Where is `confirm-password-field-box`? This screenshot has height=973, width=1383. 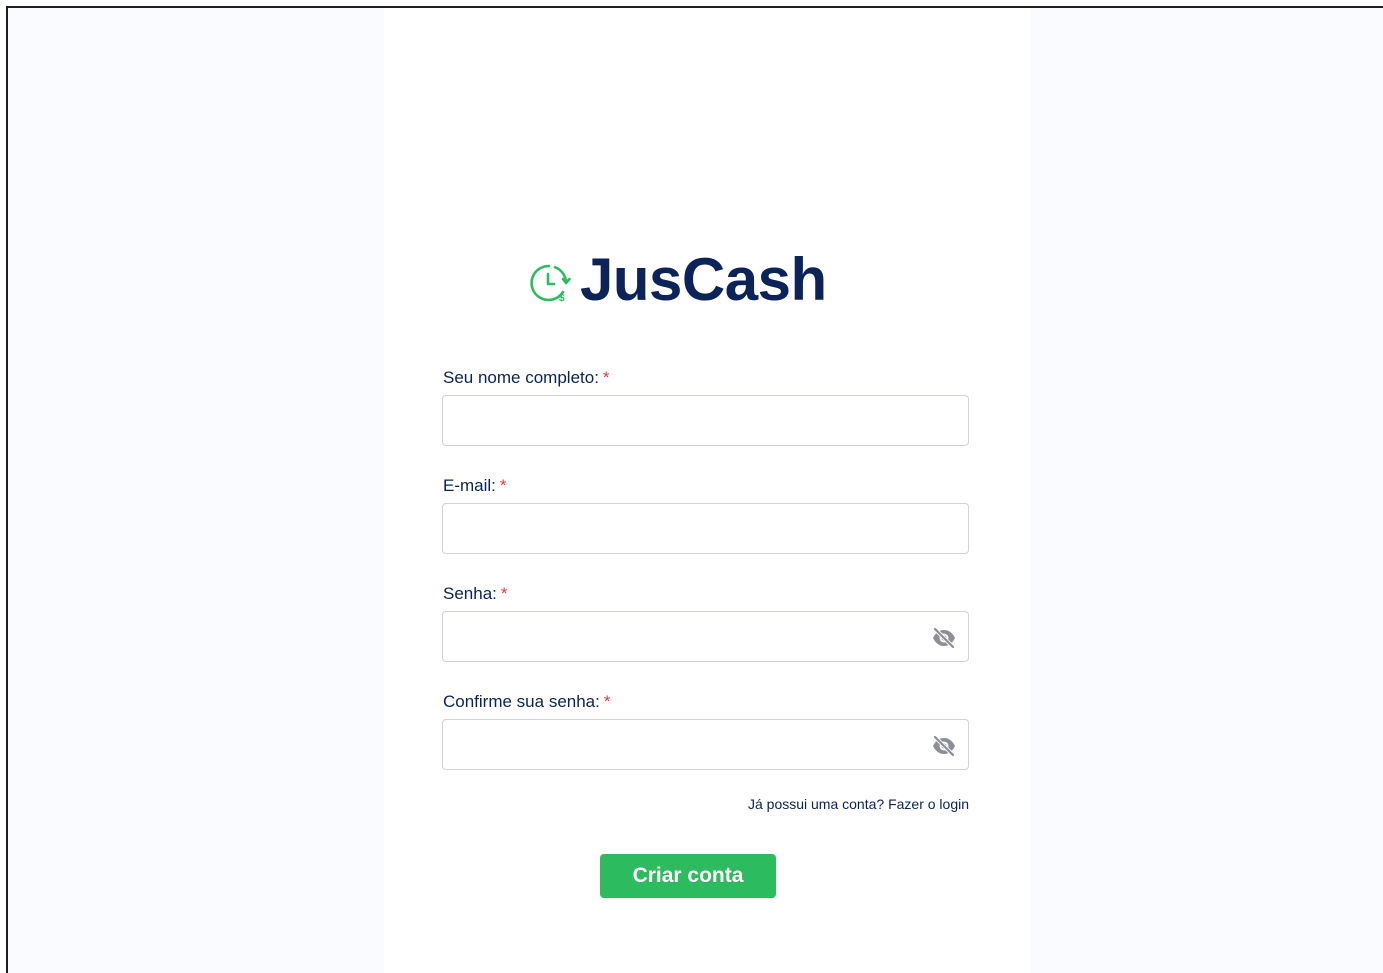 confirm-password-field-box is located at coordinates (705, 744).